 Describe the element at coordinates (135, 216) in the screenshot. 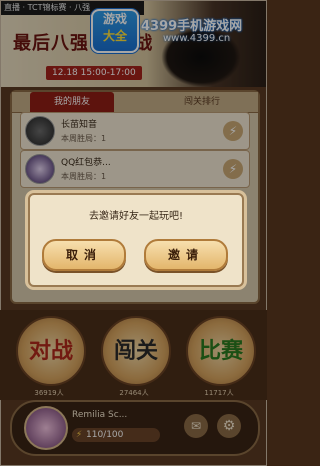

I see `dialog-message: 去邀请好友一起玩吧!` at that location.